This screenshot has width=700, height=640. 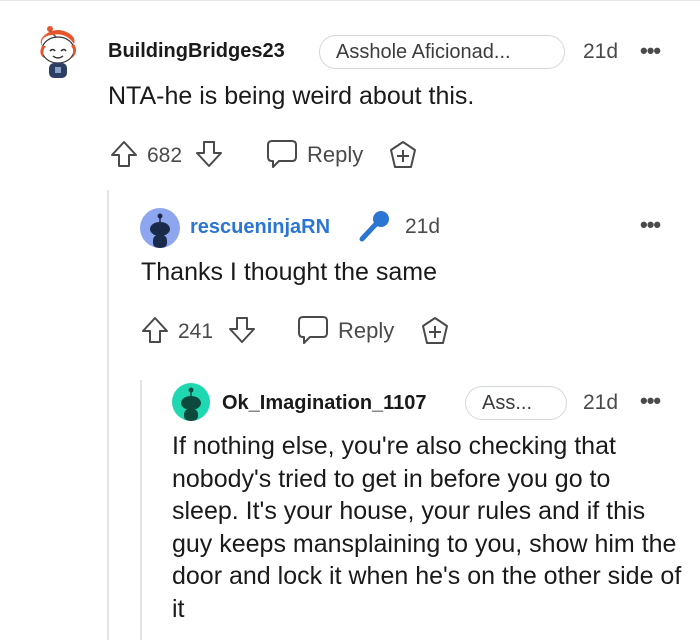 I want to click on top-divider, so click(x=350, y=0).